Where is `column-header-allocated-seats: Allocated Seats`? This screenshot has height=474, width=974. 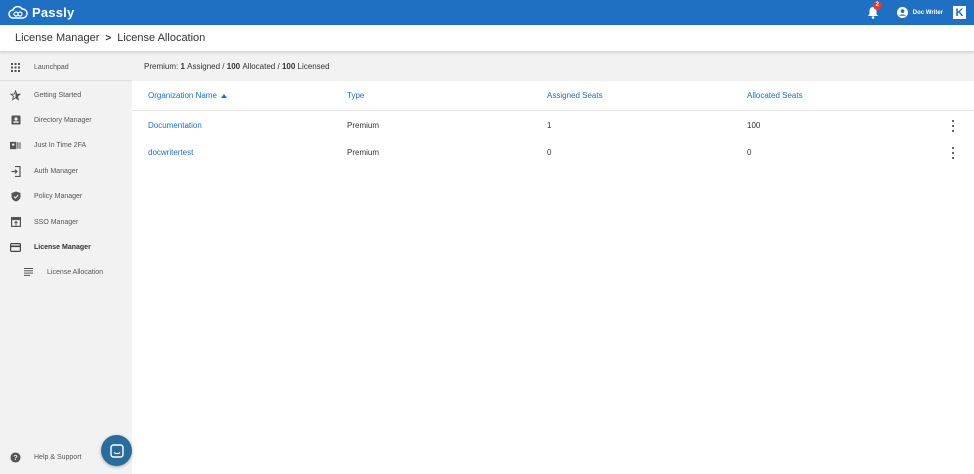 column-header-allocated-seats: Allocated Seats is located at coordinates (775, 95).